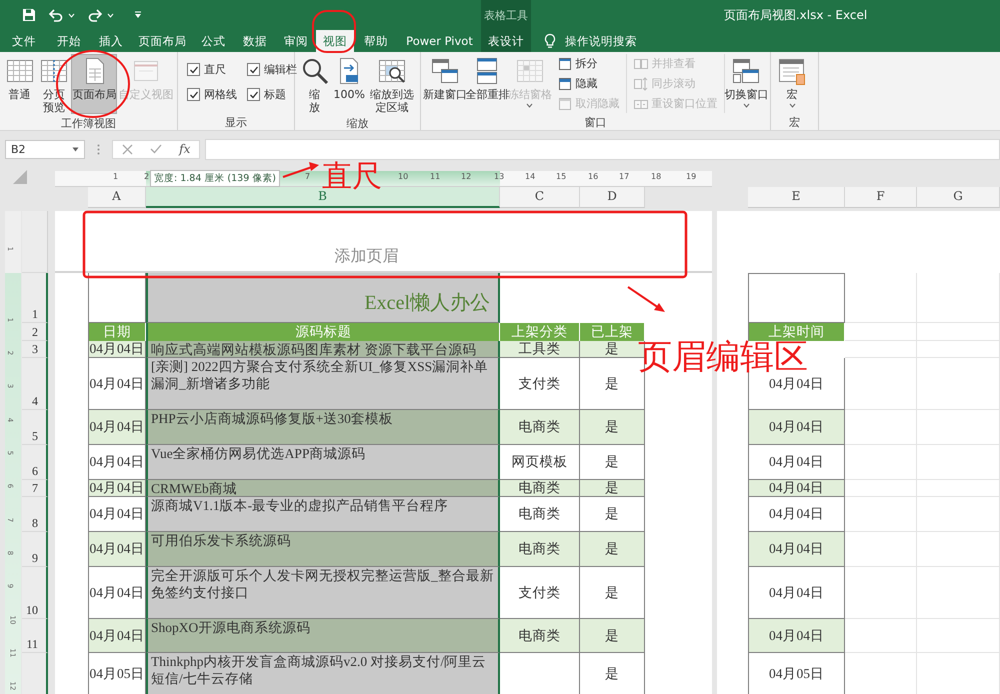  Describe the element at coordinates (487, 78) in the screenshot. I see `ribbon-button: 全部重排` at that location.